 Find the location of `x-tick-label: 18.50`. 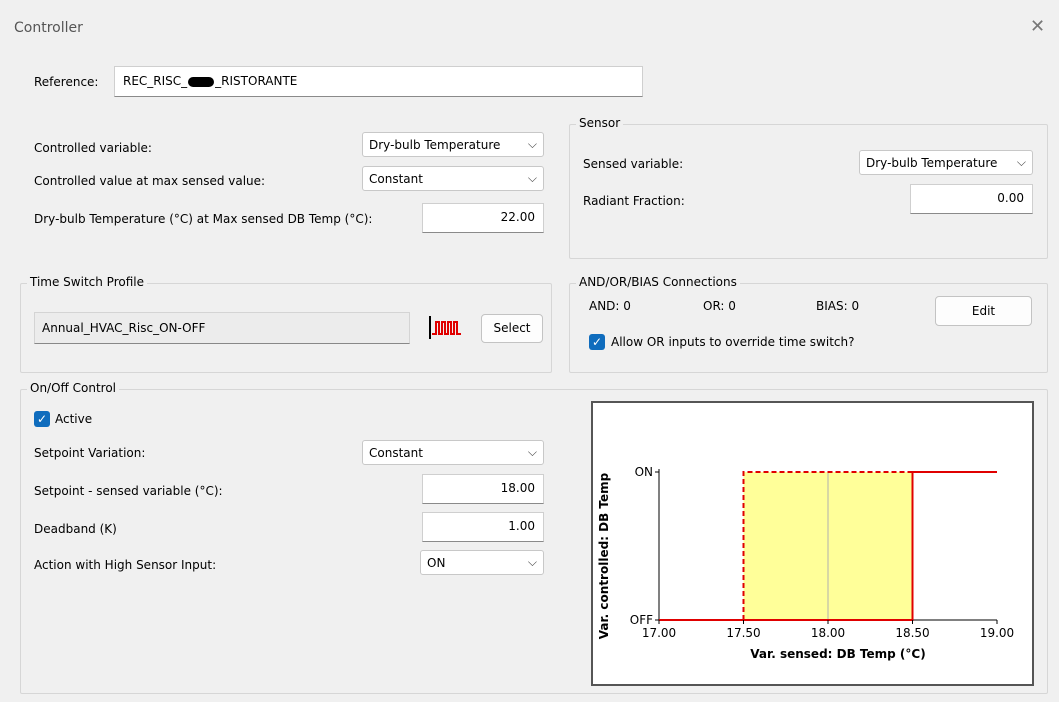

x-tick-label: 18.50 is located at coordinates (912, 633).